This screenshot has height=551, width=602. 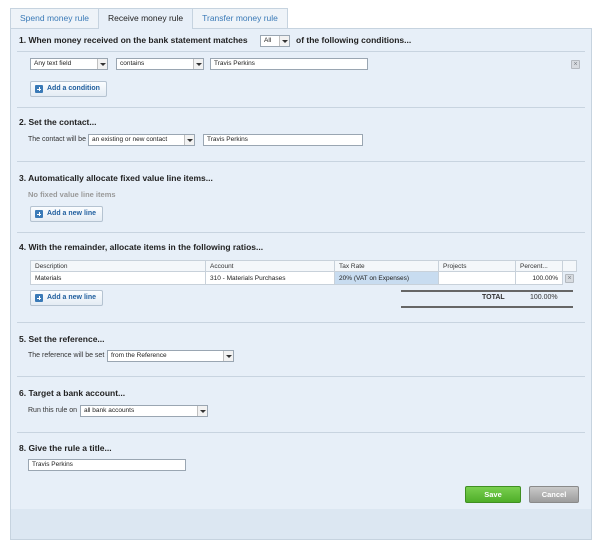 What do you see at coordinates (144, 411) in the screenshot?
I see `bank-account-select: all bank accounts` at bounding box center [144, 411].